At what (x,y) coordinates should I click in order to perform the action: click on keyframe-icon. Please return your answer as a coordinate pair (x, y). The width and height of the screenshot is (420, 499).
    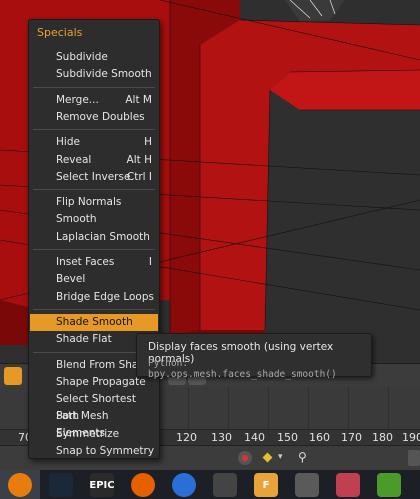
    Looking at the image, I should click on (267, 457).